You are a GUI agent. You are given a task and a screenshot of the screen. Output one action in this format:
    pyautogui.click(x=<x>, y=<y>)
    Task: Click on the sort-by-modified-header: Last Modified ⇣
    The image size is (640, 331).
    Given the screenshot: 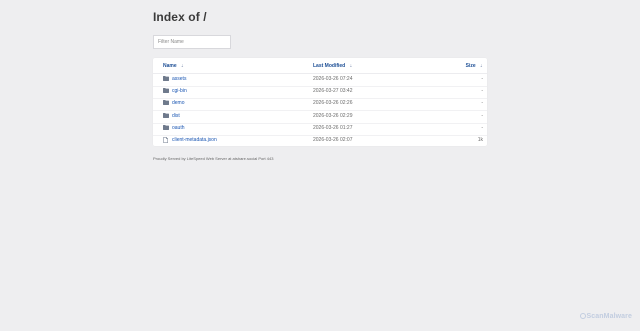 What is the action you would take?
    pyautogui.click(x=333, y=66)
    